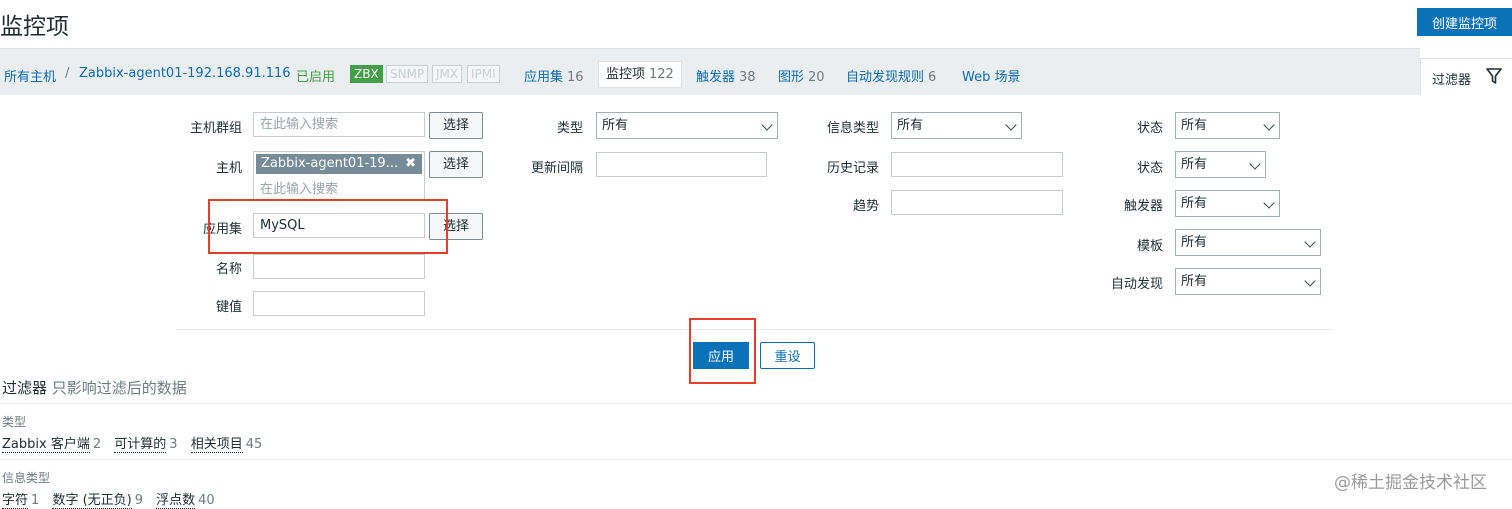 The width and height of the screenshot is (1512, 509). What do you see at coordinates (569, 128) in the screenshot?
I see `type-label: 类型` at bounding box center [569, 128].